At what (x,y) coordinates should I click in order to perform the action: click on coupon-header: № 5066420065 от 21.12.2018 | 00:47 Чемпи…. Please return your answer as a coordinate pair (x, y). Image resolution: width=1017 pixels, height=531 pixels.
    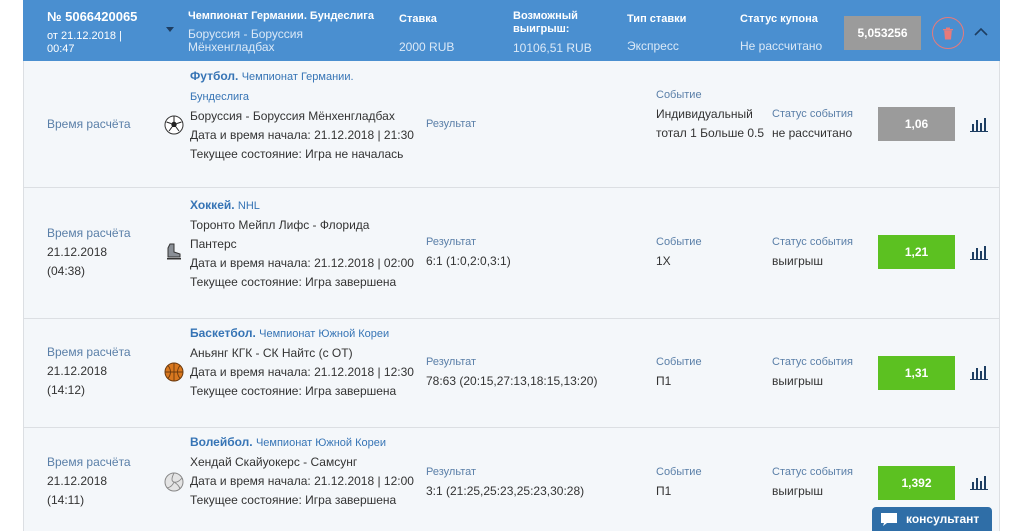
    Looking at the image, I should click on (511, 31).